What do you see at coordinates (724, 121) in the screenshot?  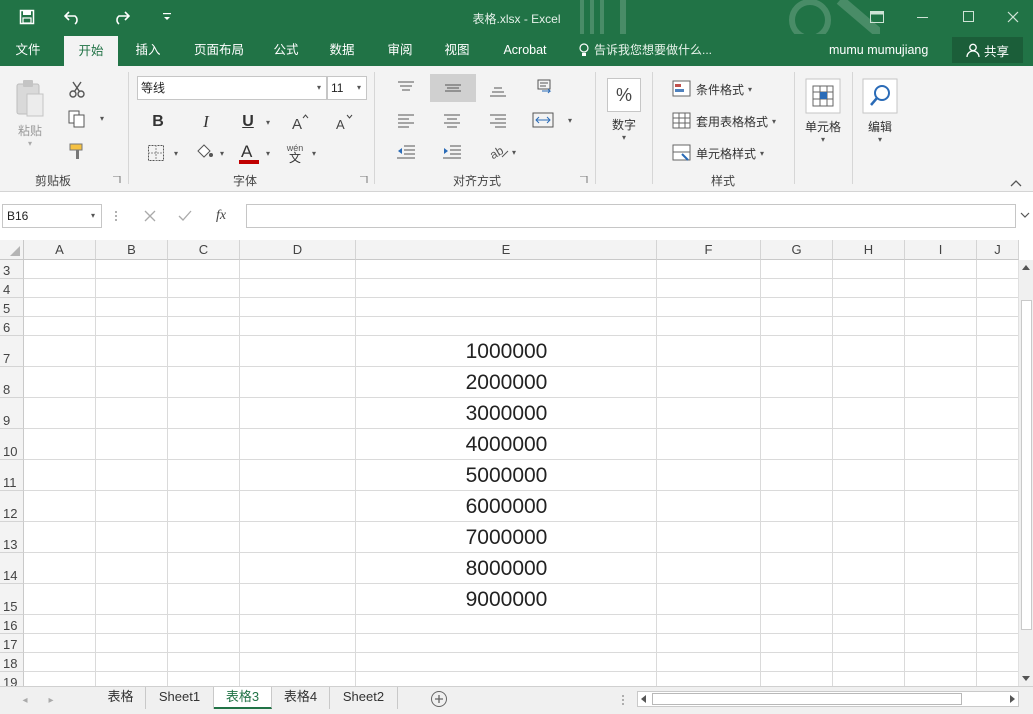 I see `format-as-table-button: 套用表格格式 ▾` at bounding box center [724, 121].